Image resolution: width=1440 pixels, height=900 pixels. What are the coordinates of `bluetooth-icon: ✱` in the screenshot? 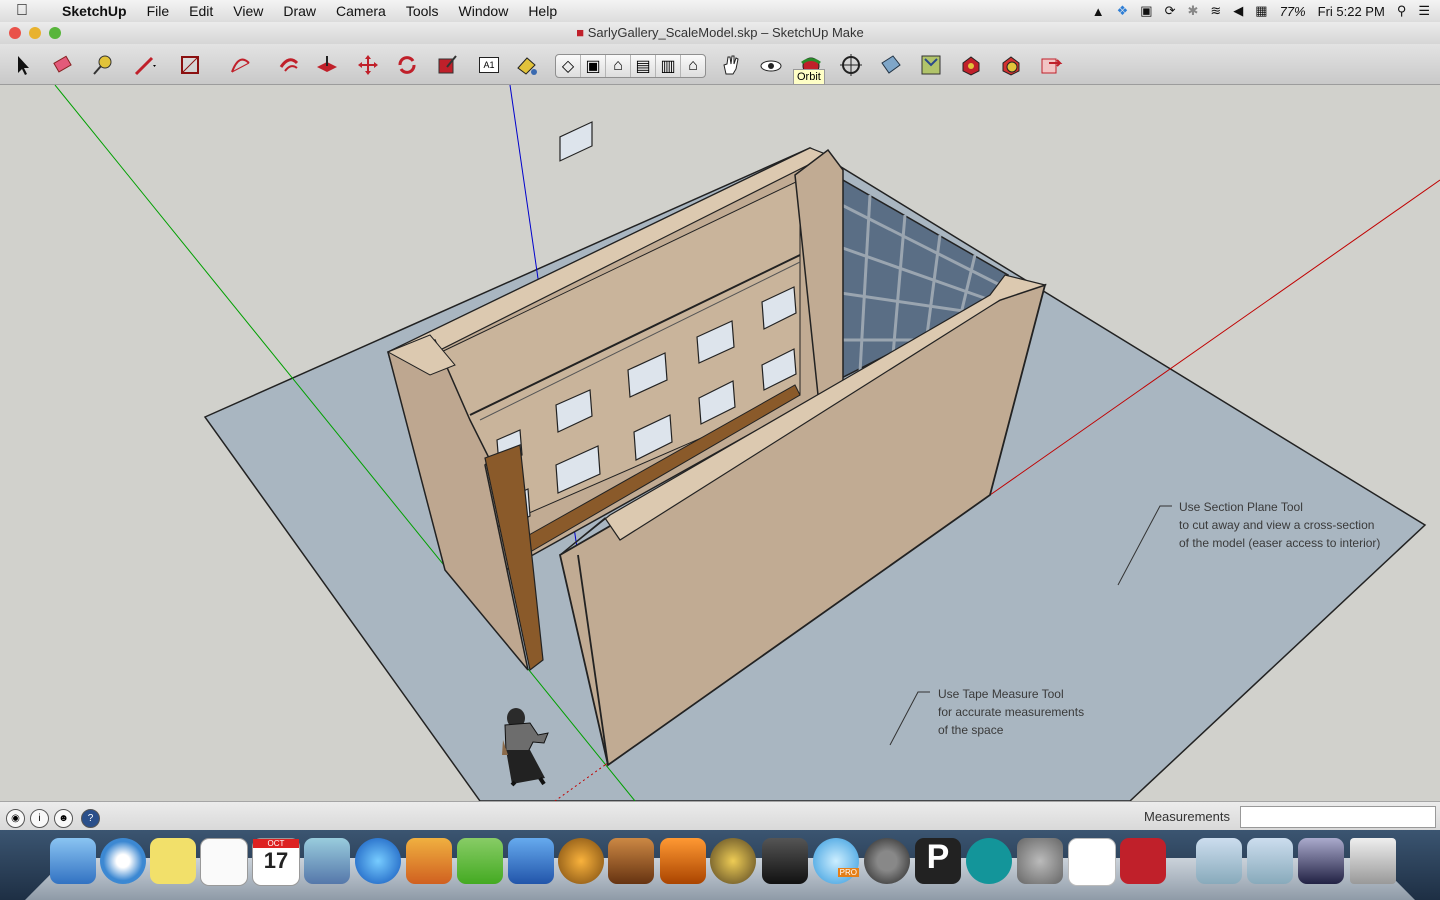 It's located at (1192, 11).